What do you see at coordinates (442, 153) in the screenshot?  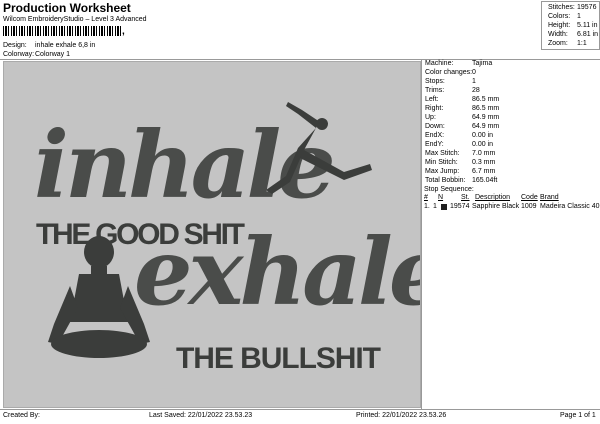 I see `info-label: Max Stitch:` at bounding box center [442, 153].